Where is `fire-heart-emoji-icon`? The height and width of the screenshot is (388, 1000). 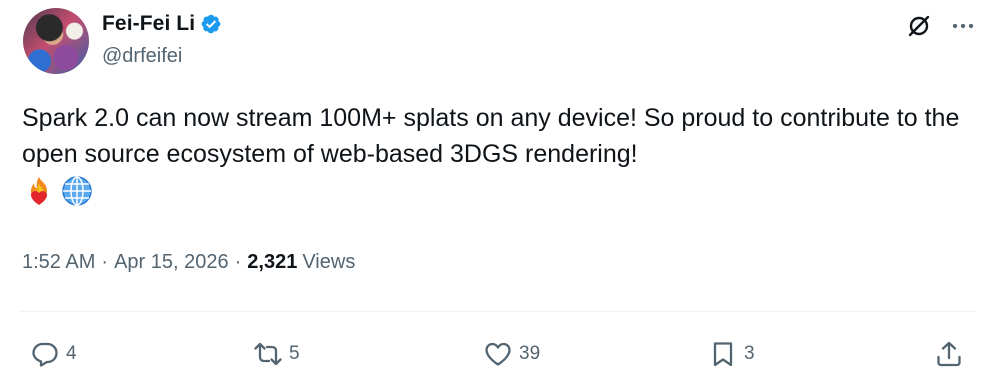 fire-heart-emoji-icon is located at coordinates (39, 191).